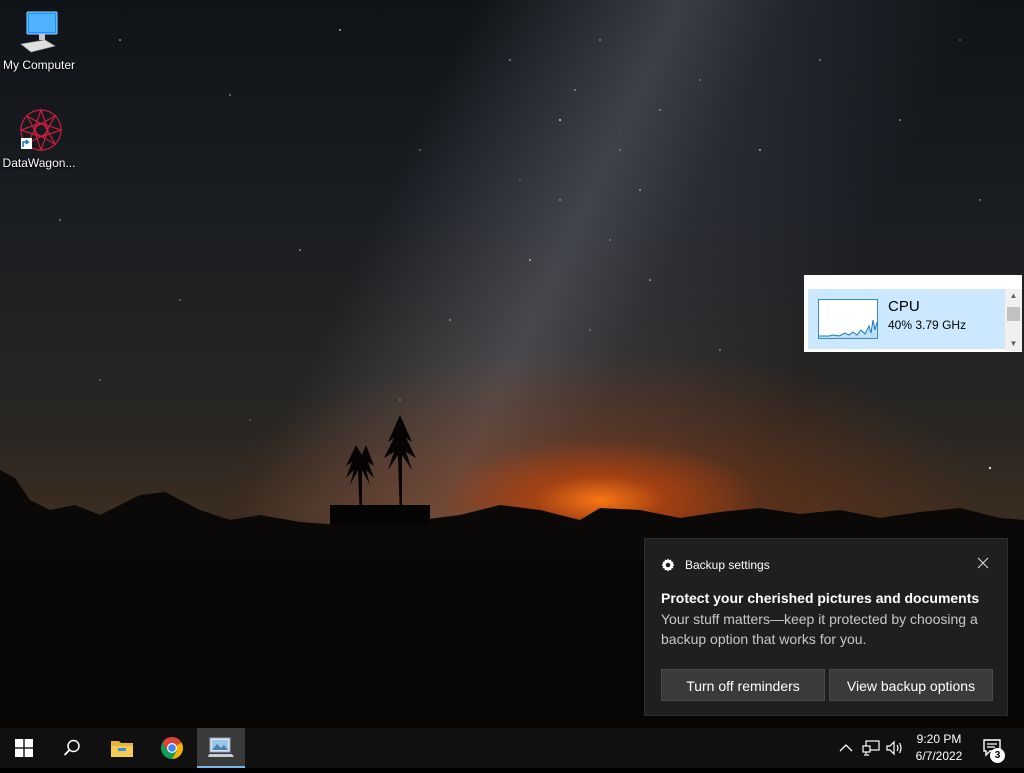 This screenshot has height=773, width=1024. Describe the element at coordinates (743, 685) in the screenshot. I see `turn-off-reminders-button: Turn off reminders` at that location.